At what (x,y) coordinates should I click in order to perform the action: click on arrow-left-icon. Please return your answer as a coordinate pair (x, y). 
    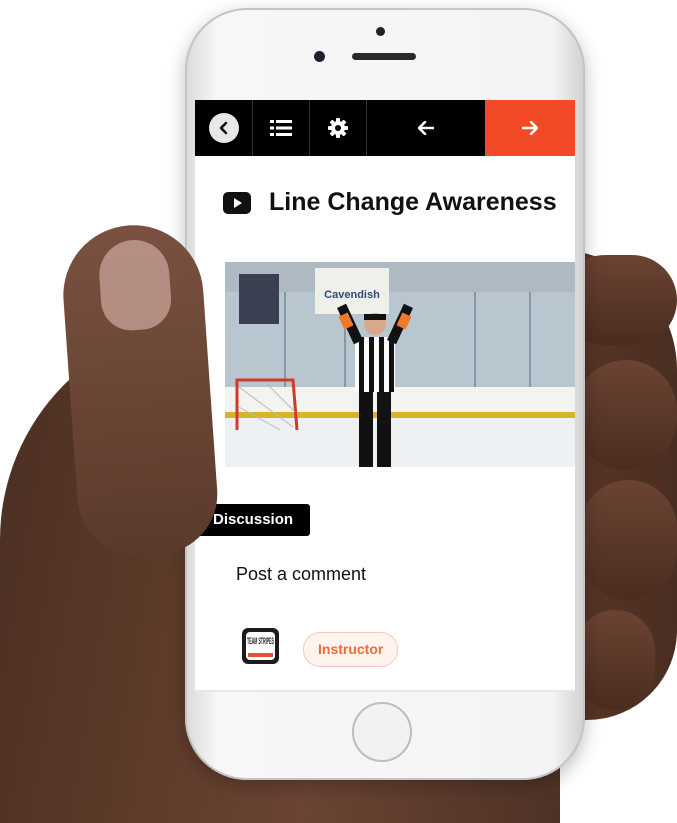
    Looking at the image, I should click on (426, 128).